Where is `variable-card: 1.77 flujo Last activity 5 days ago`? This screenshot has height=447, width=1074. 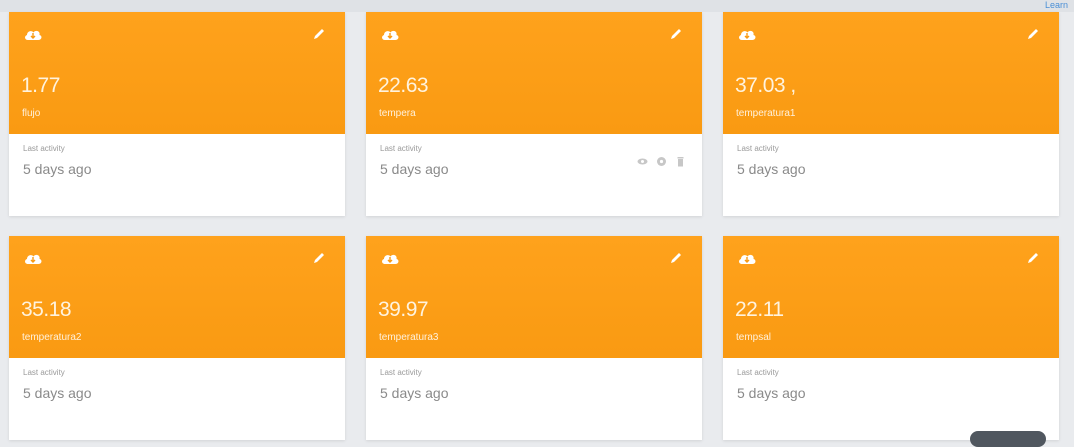
variable-card: 1.77 flujo Last activity 5 days ago is located at coordinates (177, 114).